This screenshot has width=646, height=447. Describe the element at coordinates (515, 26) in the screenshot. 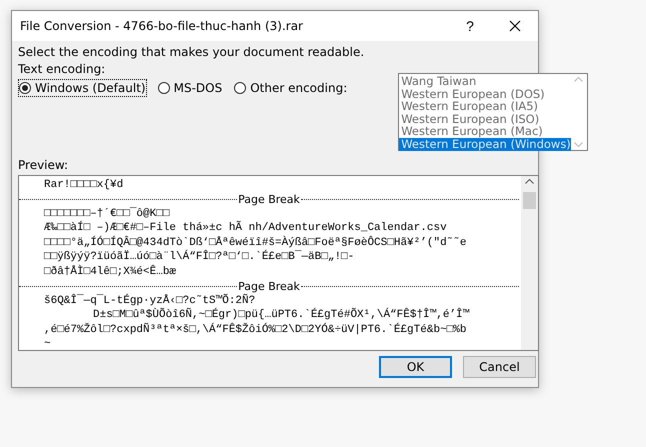

I see `close-icon` at that location.